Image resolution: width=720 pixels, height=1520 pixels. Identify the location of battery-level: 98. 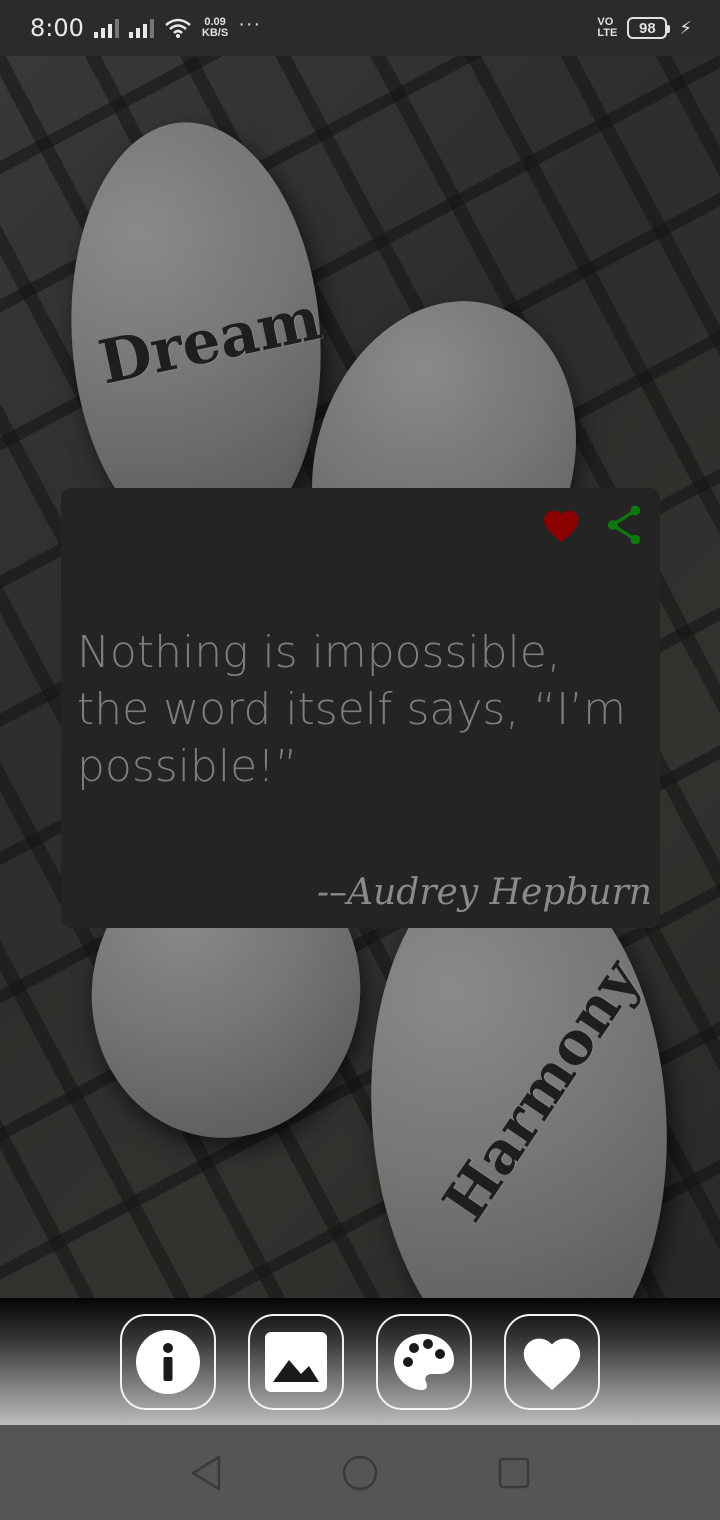
(647, 28).